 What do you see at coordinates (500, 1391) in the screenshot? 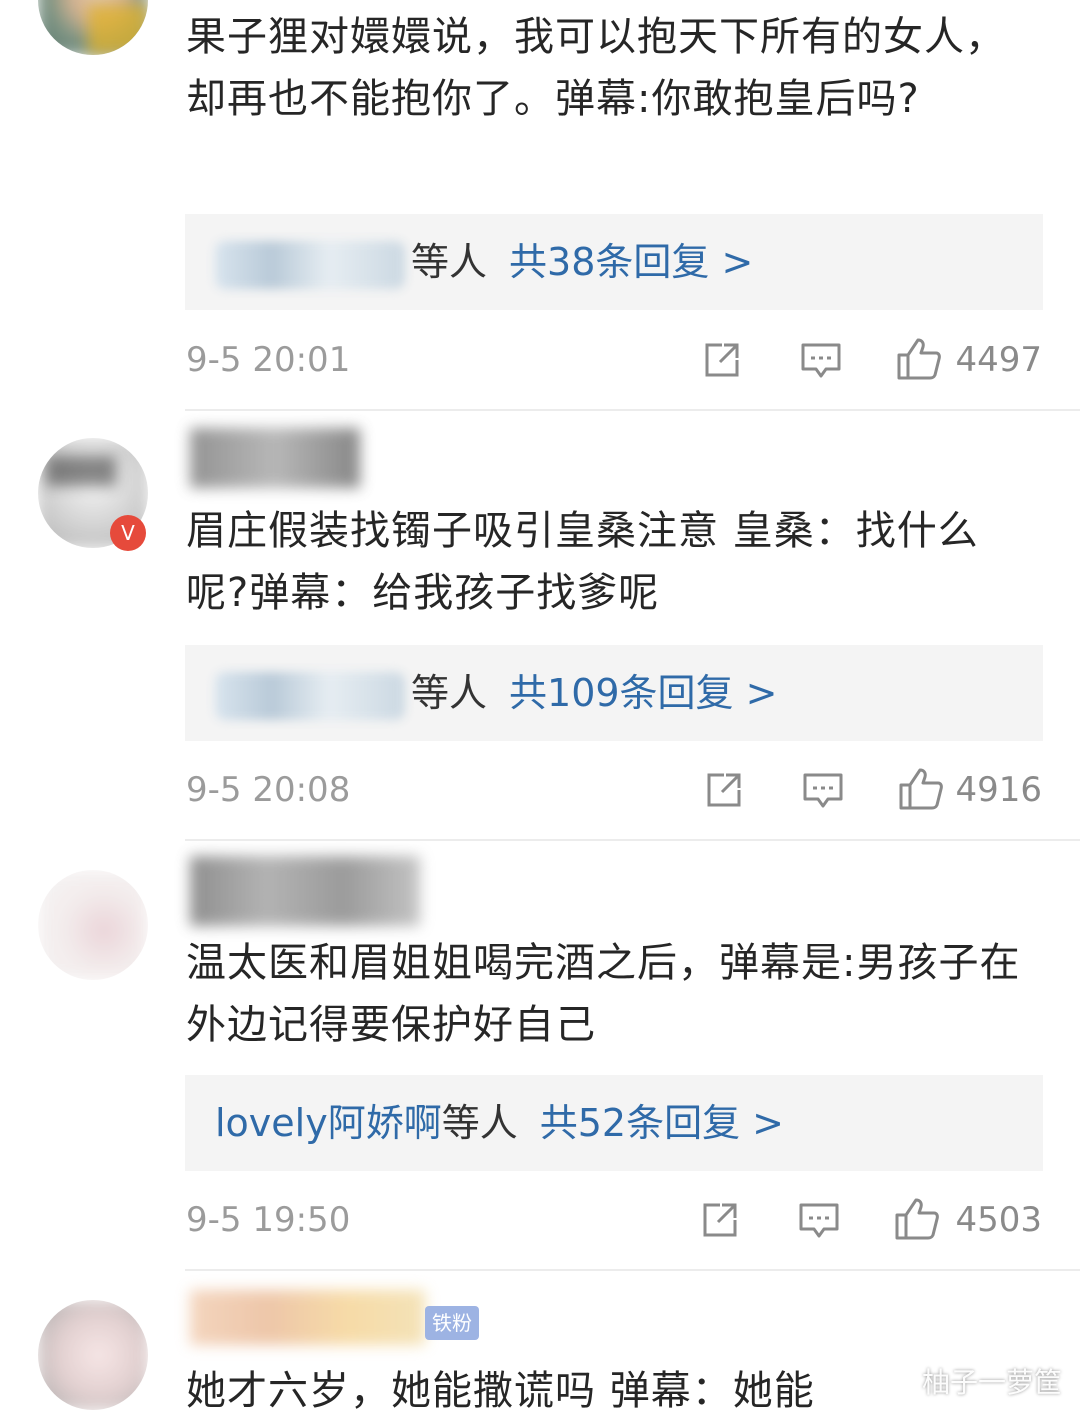
I see `comment-text: 她才六岁，她能撒谎吗 弹幕：她能` at bounding box center [500, 1391].